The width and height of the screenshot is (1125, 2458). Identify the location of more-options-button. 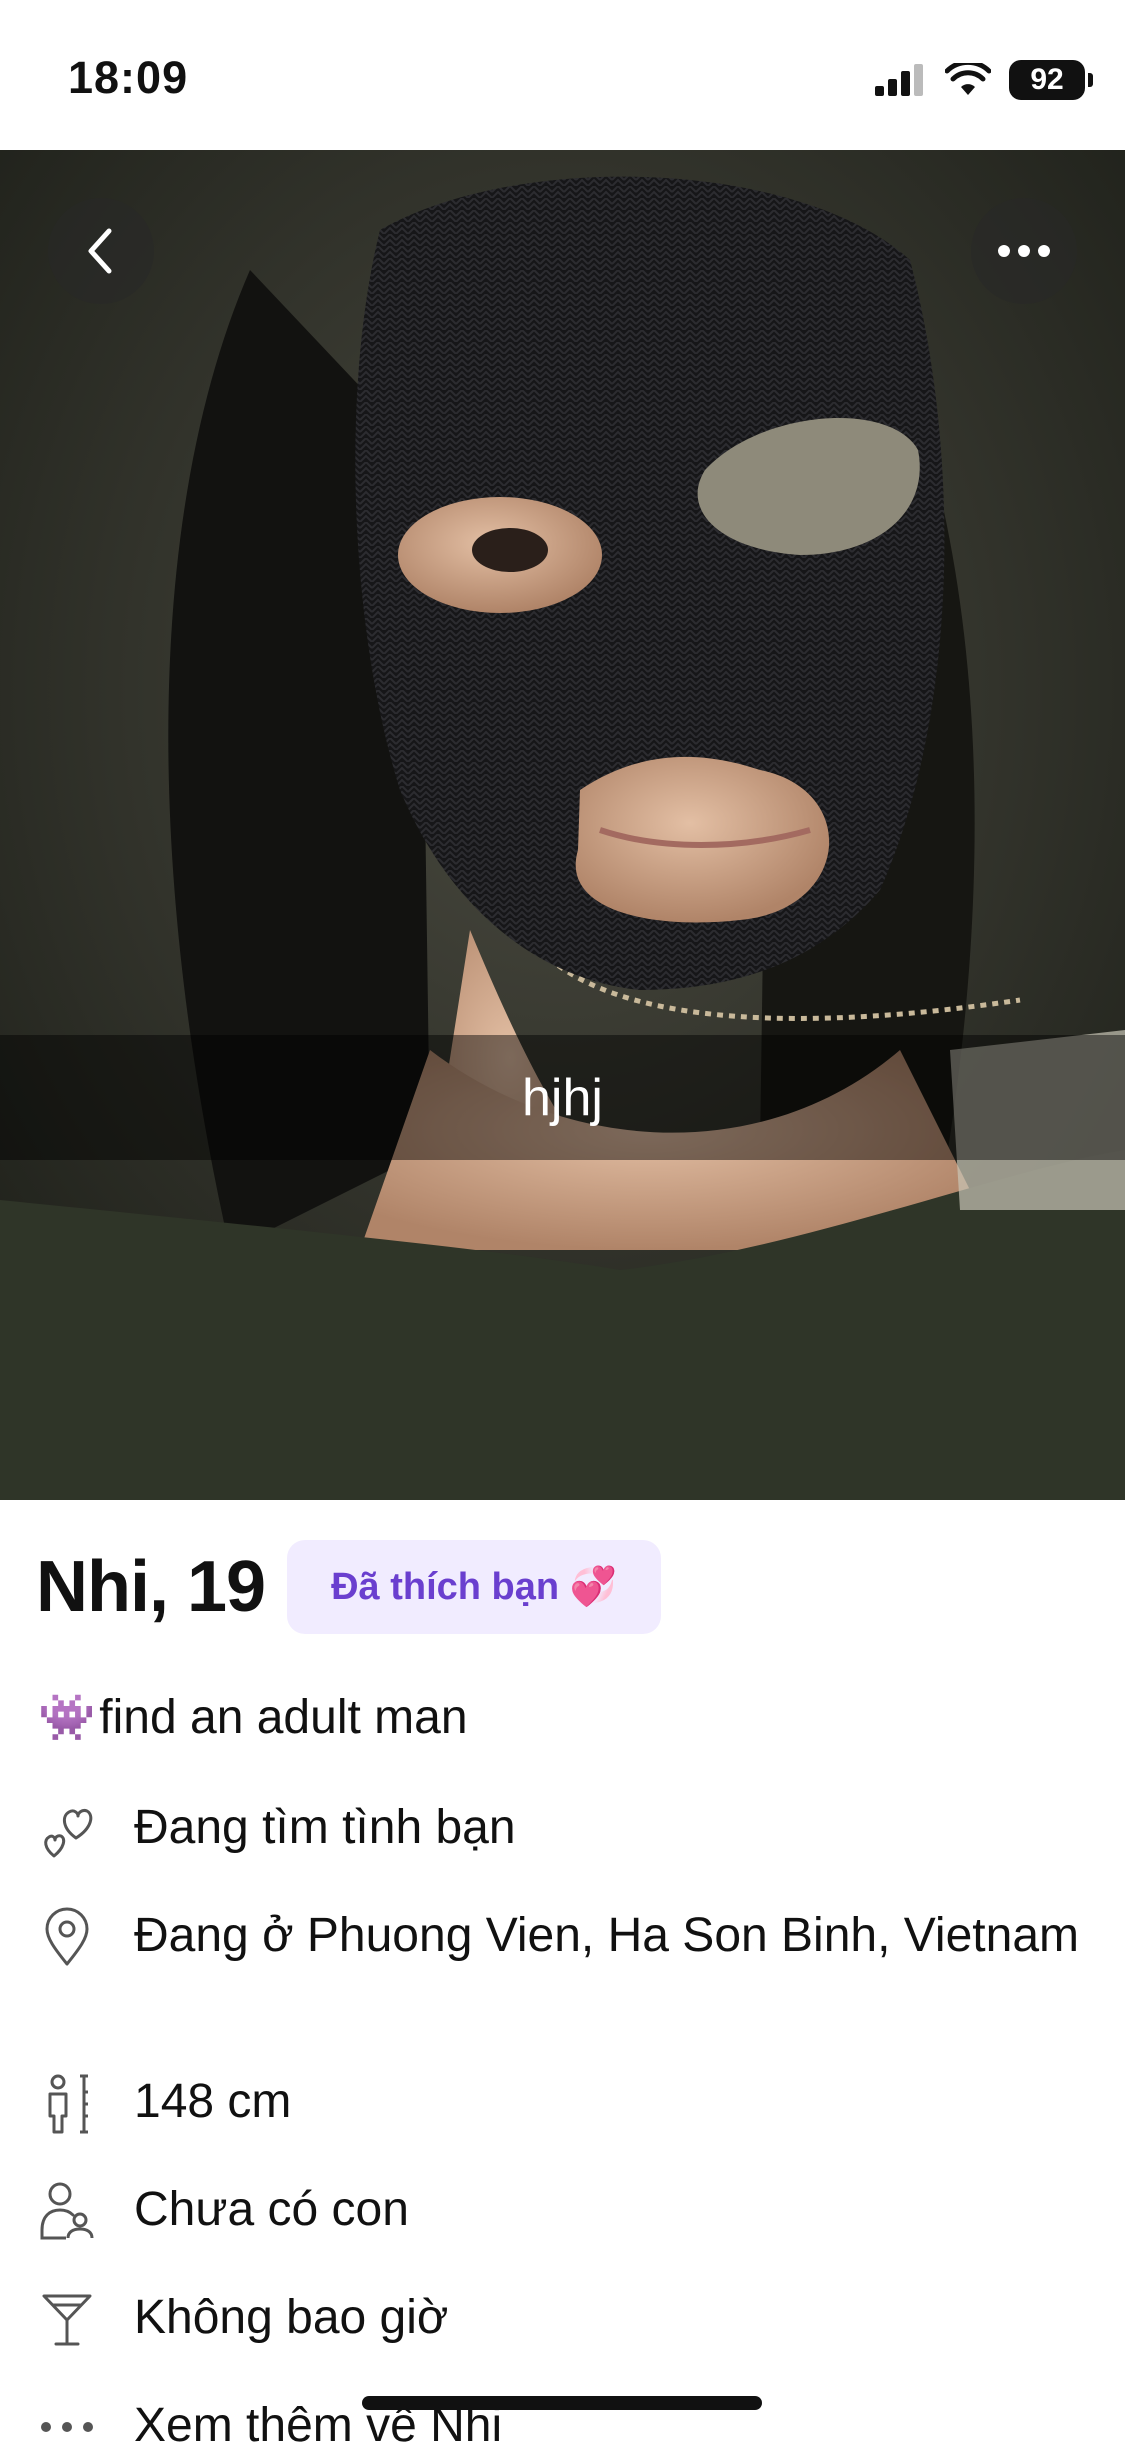
(1024, 251).